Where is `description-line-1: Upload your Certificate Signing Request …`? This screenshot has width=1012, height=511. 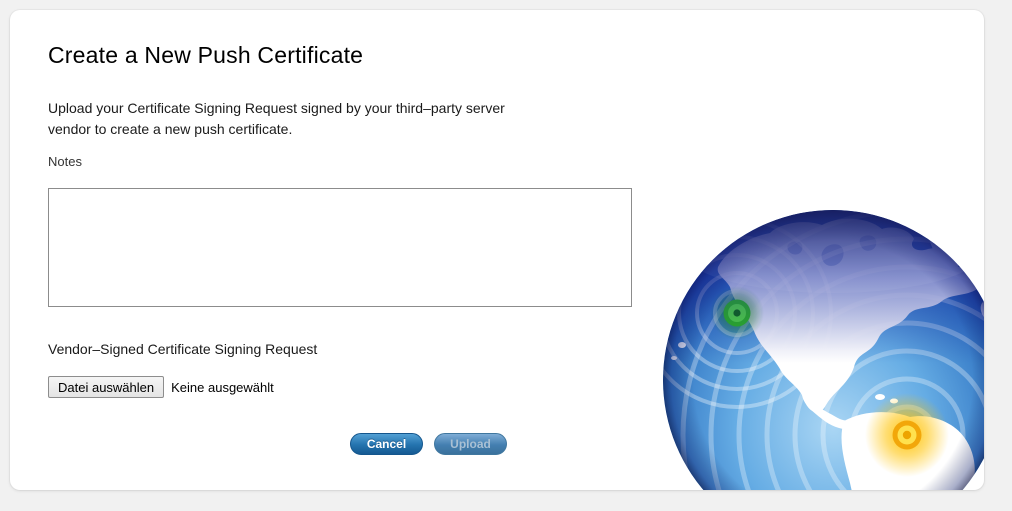 description-line-1: Upload your Certificate Signing Request … is located at coordinates (276, 108).